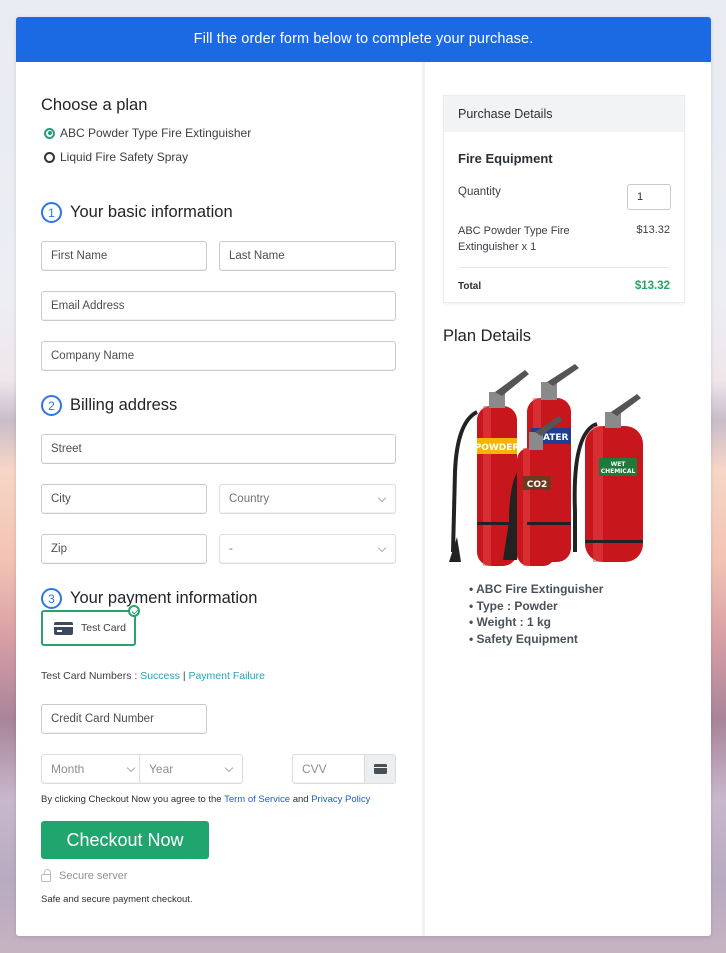 The image size is (726, 953). Describe the element at coordinates (536, 606) in the screenshot. I see `plan-feature-item: Type : Powder` at that location.